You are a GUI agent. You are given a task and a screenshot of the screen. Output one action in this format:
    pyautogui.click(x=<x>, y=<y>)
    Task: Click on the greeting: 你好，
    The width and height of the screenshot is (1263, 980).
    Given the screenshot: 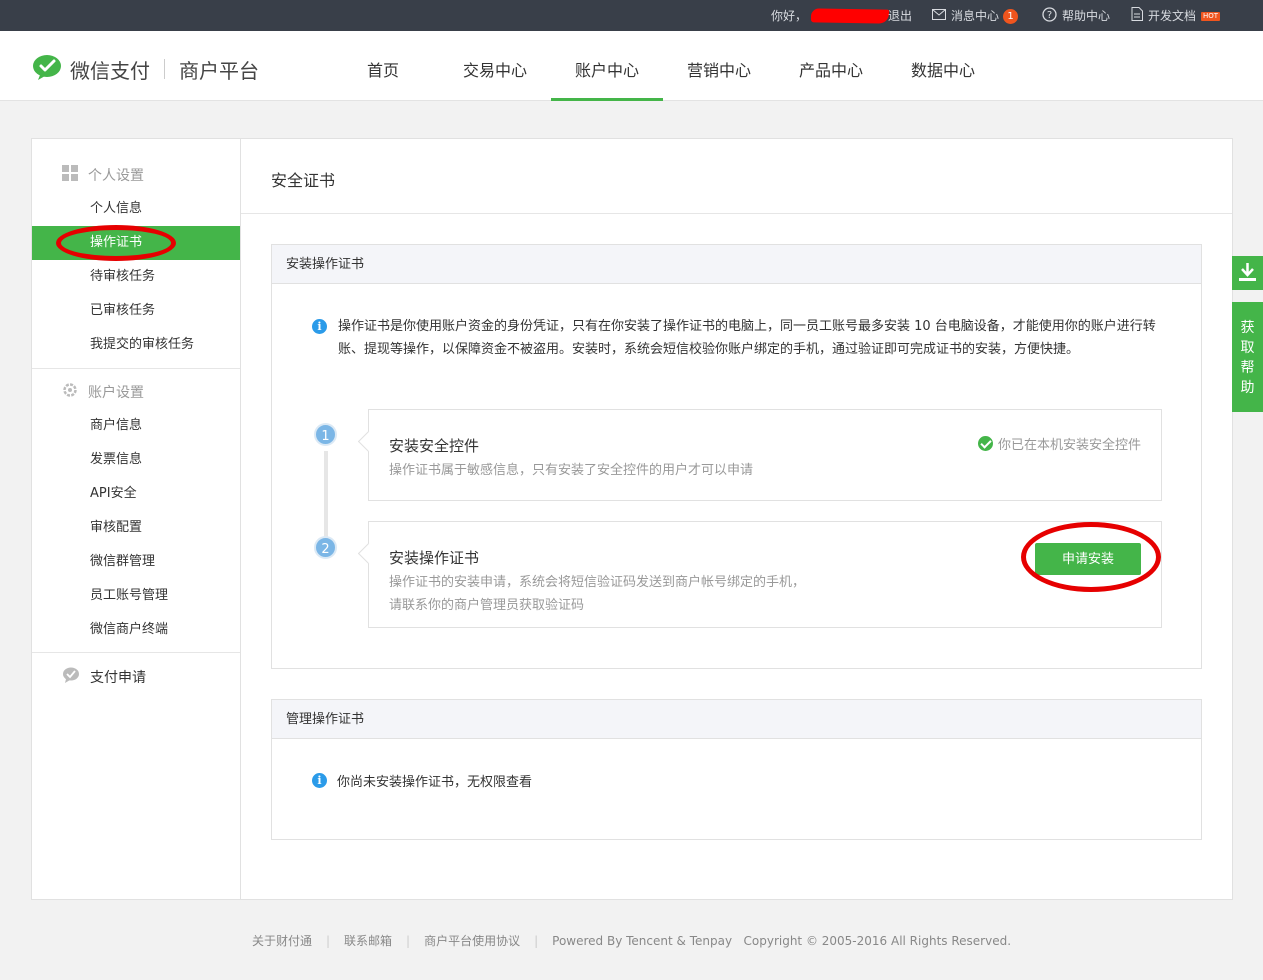 What is the action you would take?
    pyautogui.click(x=832, y=16)
    